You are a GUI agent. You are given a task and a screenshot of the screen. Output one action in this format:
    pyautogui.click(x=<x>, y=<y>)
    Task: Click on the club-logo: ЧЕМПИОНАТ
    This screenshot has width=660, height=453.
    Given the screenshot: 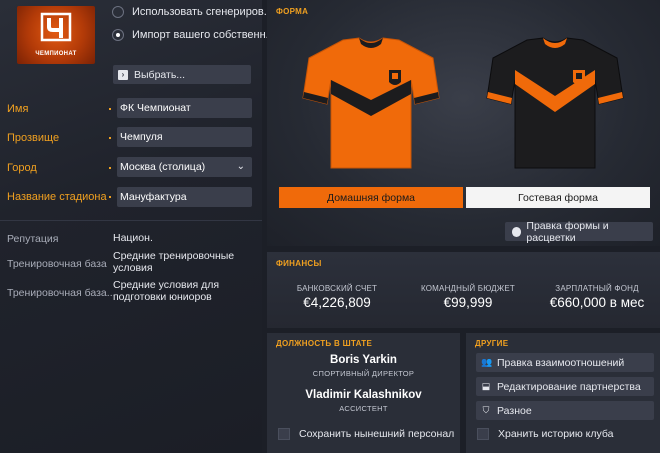 What is the action you would take?
    pyautogui.click(x=56, y=35)
    